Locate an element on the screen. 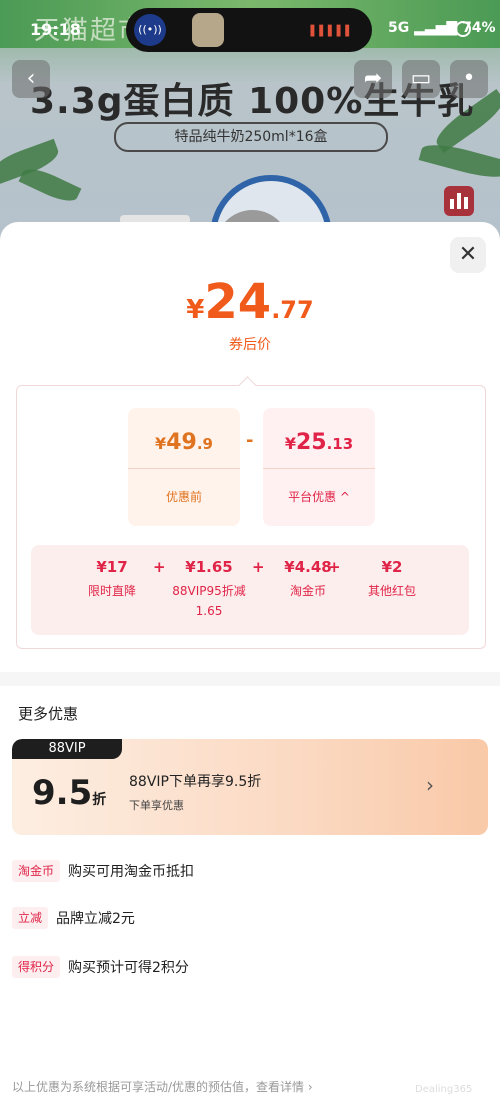  signal-label: 5G is located at coordinates (399, 28).